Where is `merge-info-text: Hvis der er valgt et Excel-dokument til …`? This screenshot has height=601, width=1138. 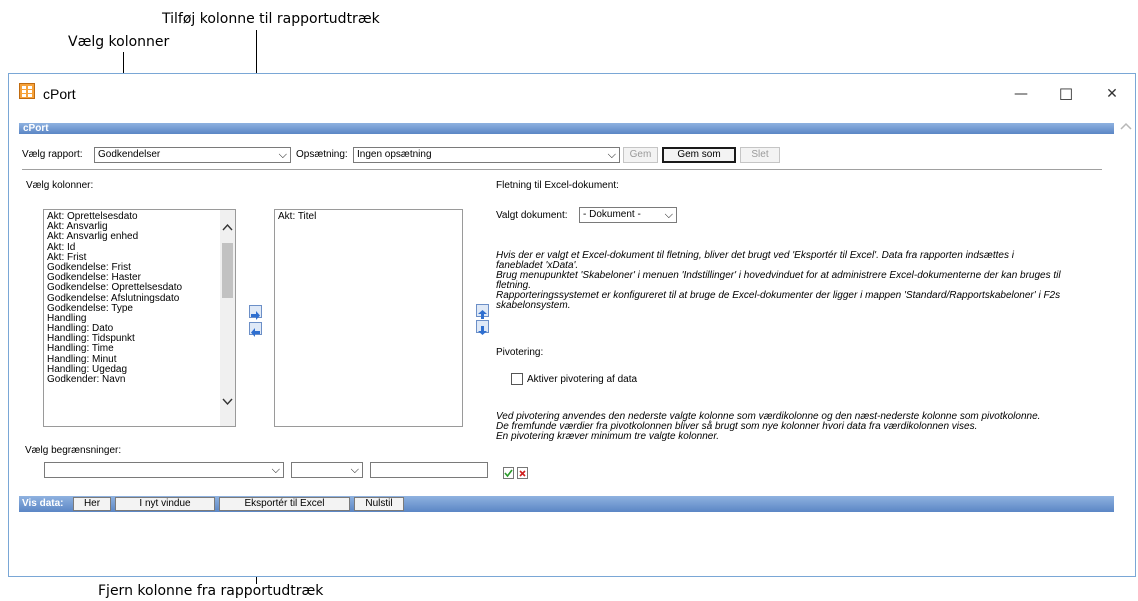 merge-info-text: Hvis der er valgt et Excel-dokument til … is located at coordinates (801, 281).